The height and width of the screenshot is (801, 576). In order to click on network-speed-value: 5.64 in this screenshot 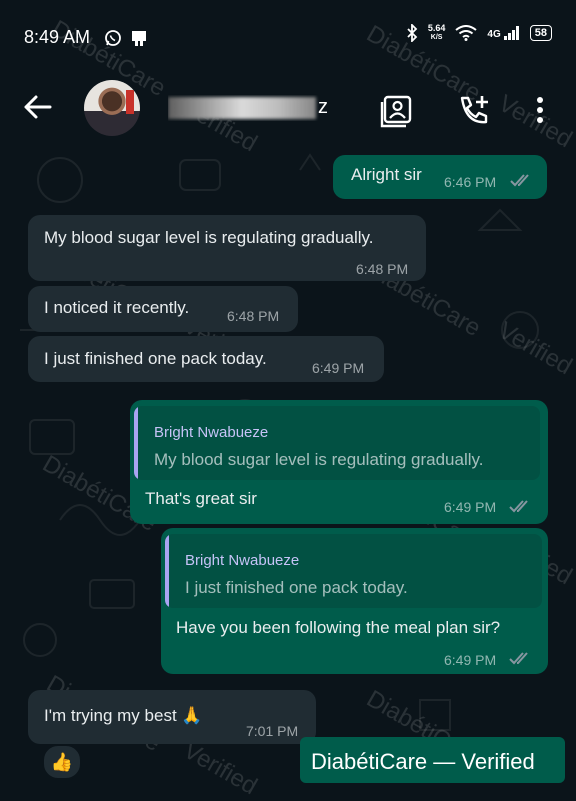, I will do `click(436, 28)`.